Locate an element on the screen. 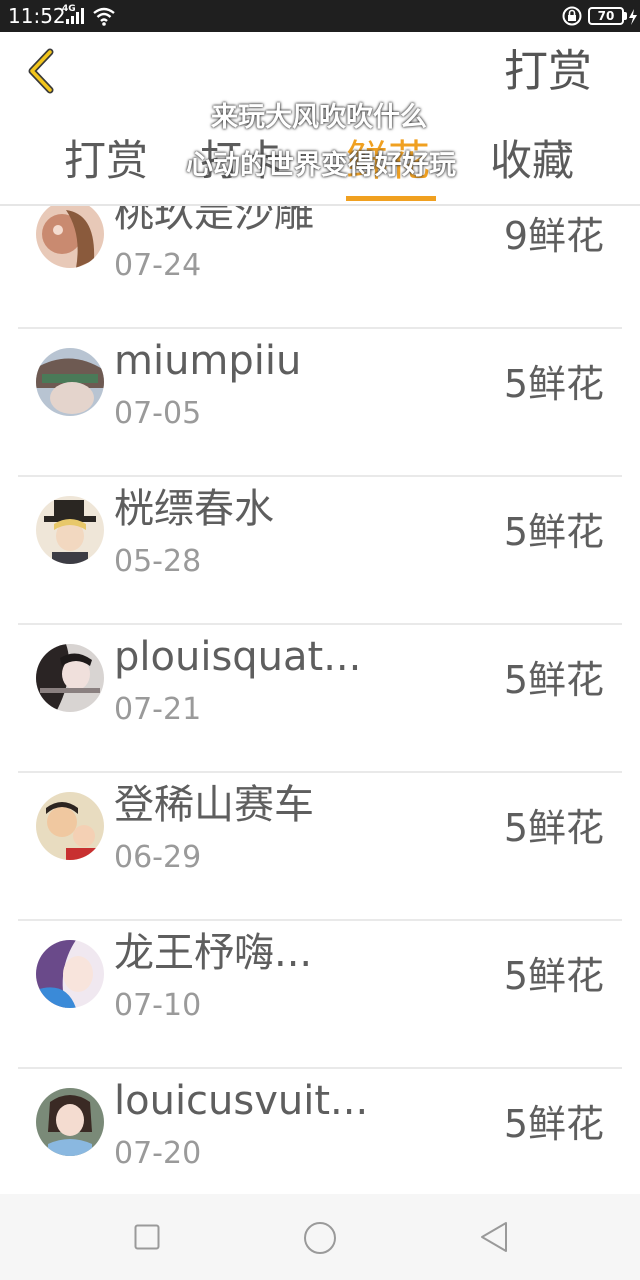 The image size is (640, 1280). battery-level: 70 is located at coordinates (606, 16).